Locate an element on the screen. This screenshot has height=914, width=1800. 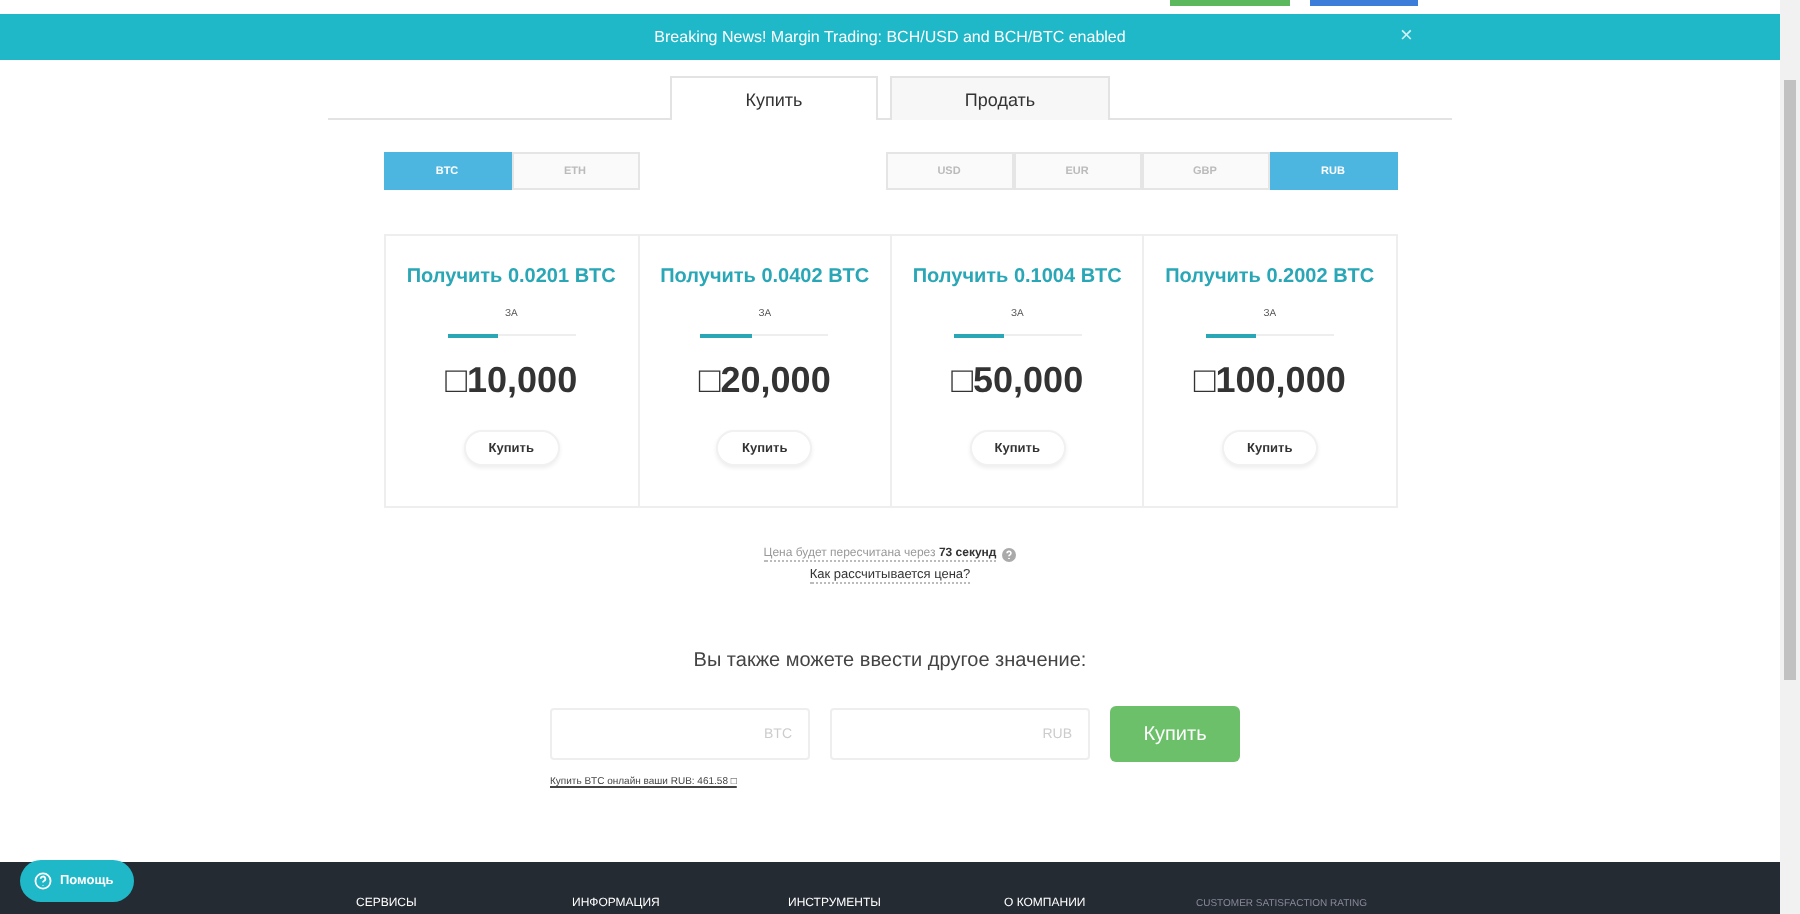
custom-heading: Вы также можете ввести другое значение: is located at coordinates (890, 661).